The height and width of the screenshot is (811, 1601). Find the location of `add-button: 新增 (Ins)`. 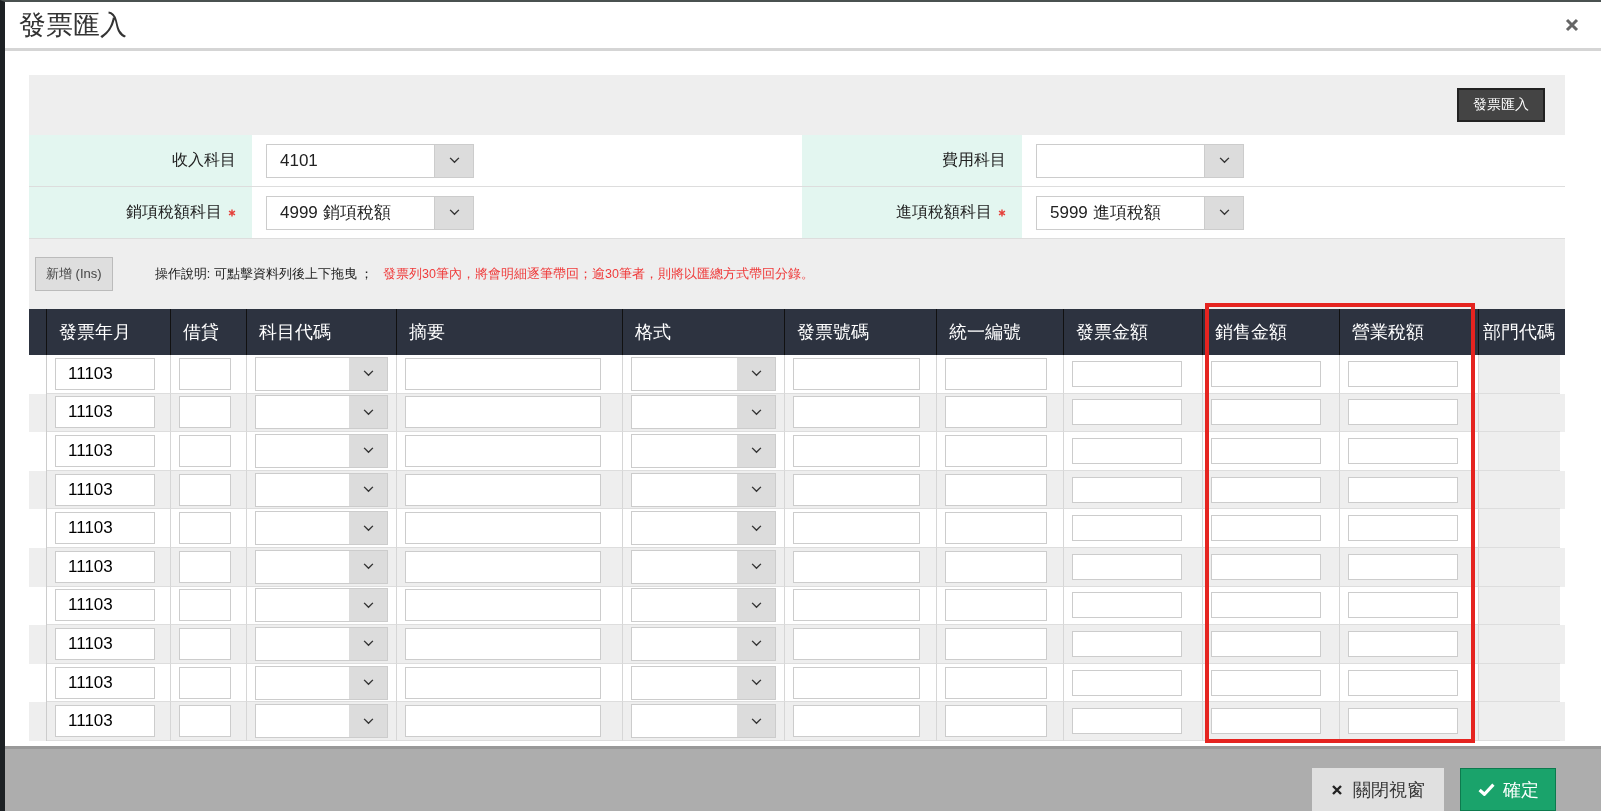

add-button: 新增 (Ins) is located at coordinates (74, 274).